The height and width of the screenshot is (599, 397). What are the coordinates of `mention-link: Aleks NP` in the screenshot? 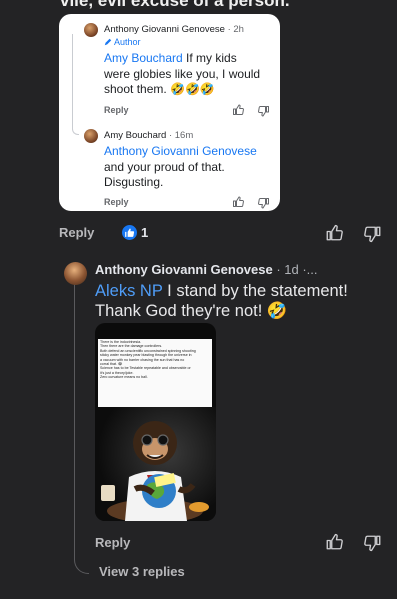 It's located at (129, 291).